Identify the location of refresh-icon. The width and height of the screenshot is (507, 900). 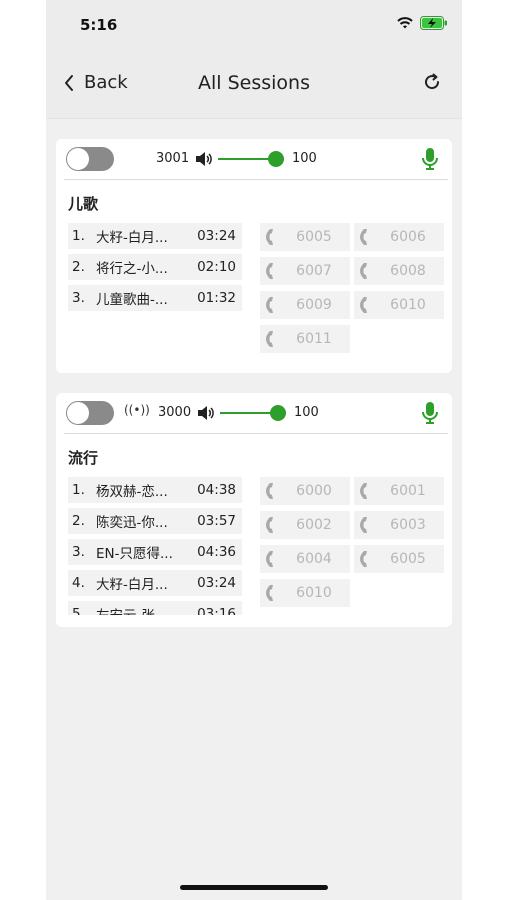
(432, 81).